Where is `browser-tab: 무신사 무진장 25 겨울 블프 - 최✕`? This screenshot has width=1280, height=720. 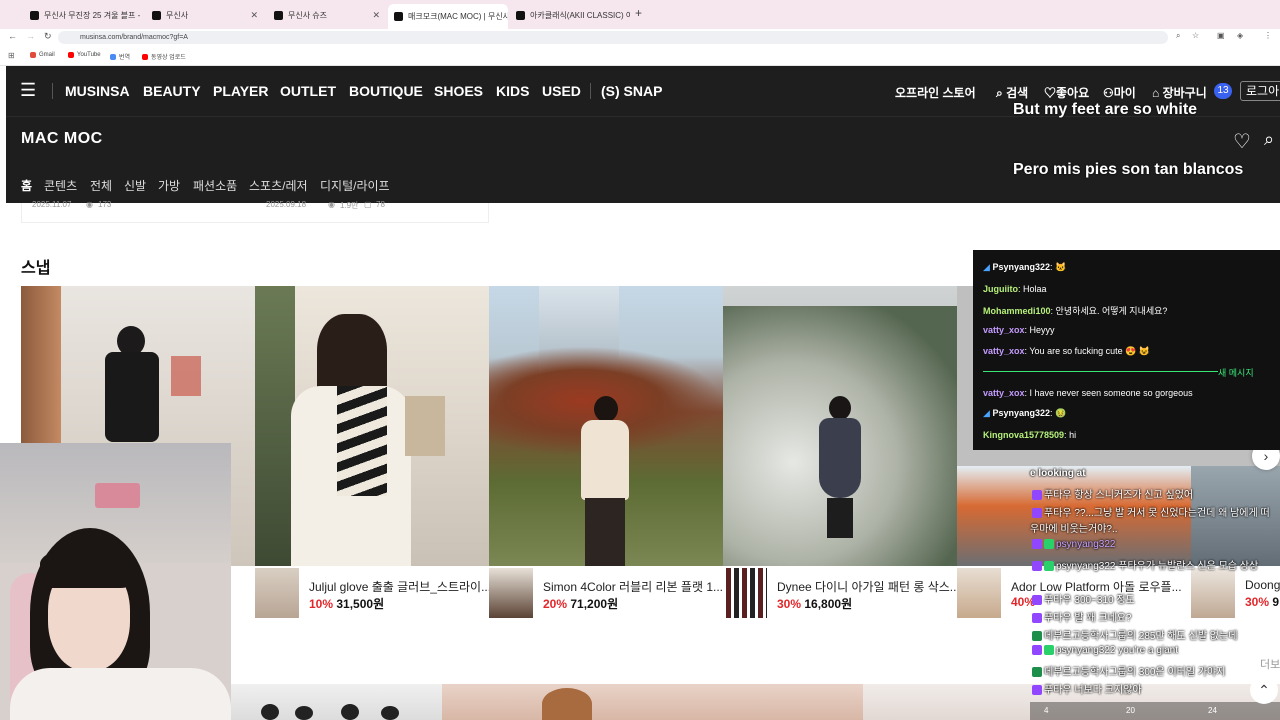 browser-tab: 무신사 무진장 25 겨울 블프 - 최✕ is located at coordinates (83, 15).